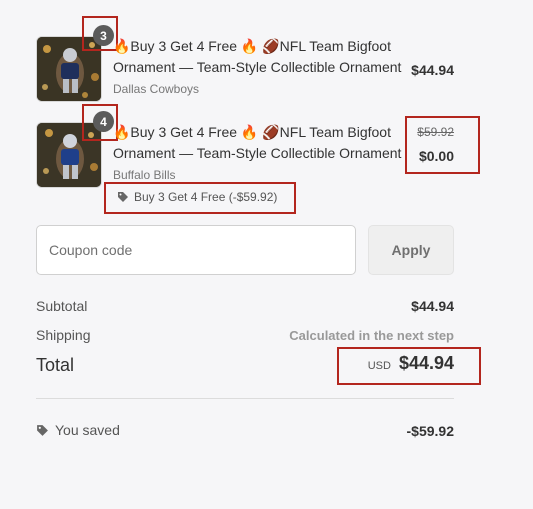  Describe the element at coordinates (432, 70) in the screenshot. I see `item-price: $44.94` at that location.